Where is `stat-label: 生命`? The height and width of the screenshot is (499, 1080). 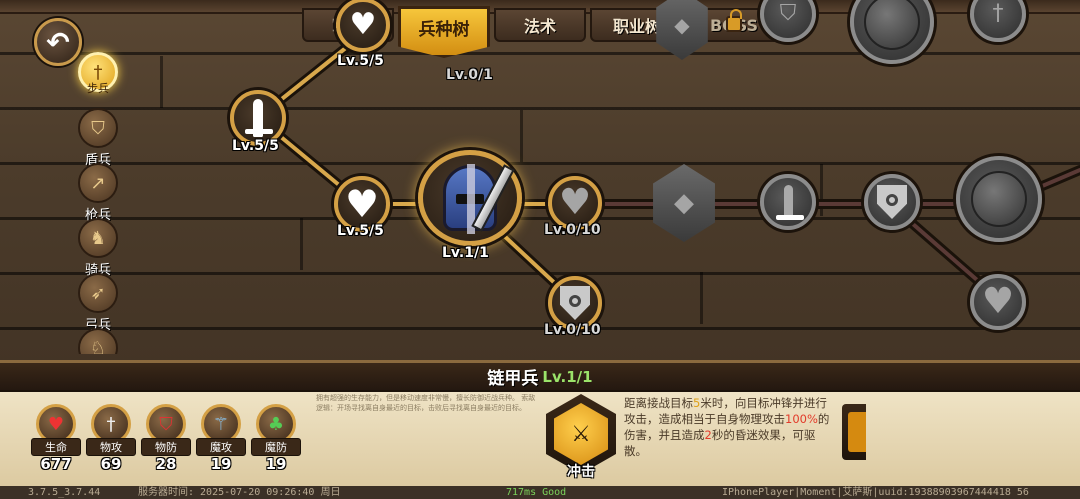 stat-label: 生命 is located at coordinates (56, 447).